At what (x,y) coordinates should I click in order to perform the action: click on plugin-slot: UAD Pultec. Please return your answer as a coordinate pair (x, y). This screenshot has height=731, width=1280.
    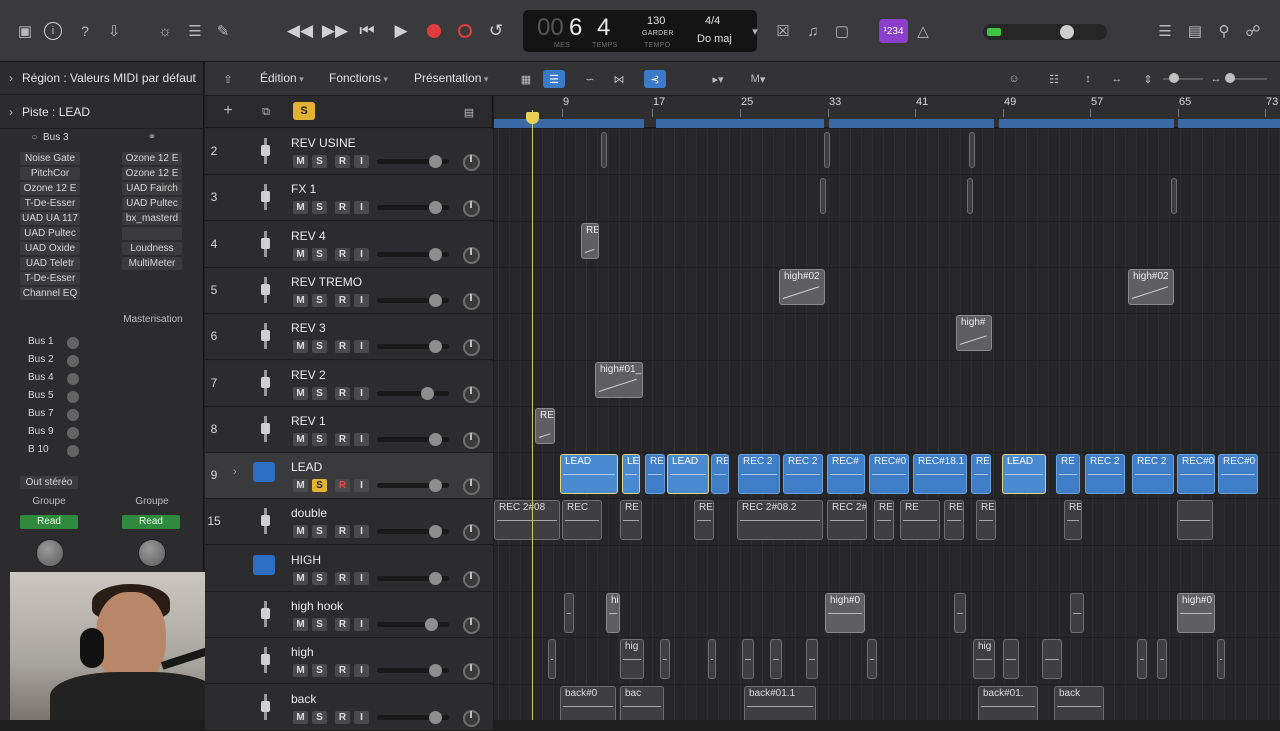
    Looking at the image, I should click on (50, 233).